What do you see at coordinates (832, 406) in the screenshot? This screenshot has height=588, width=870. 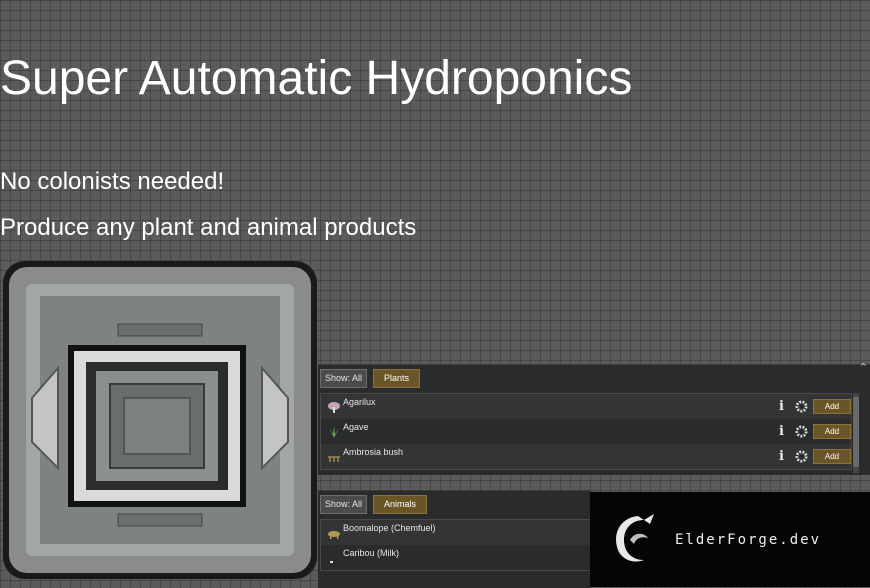 I see `add-agarilux-button: Add` at bounding box center [832, 406].